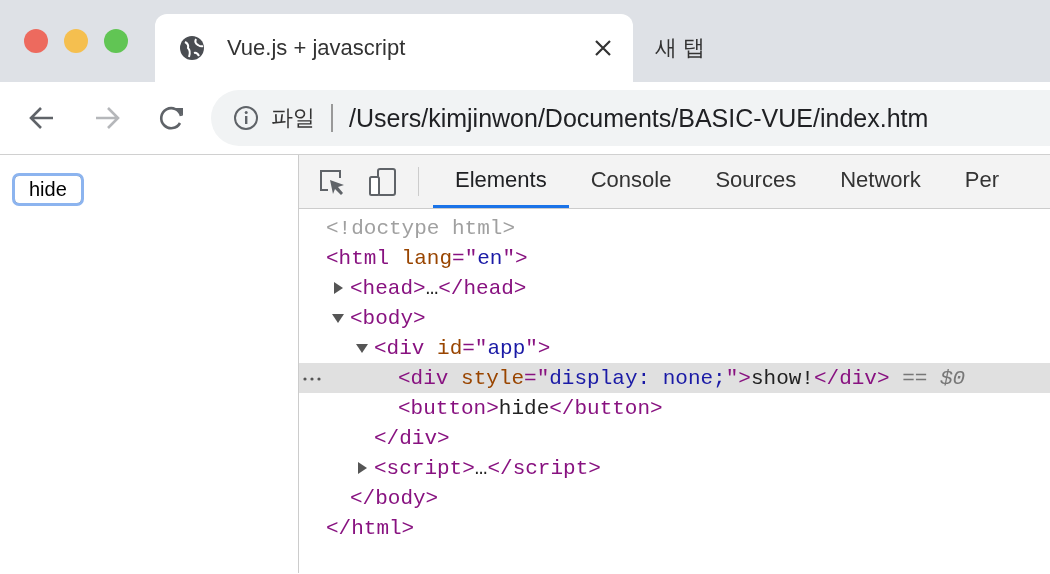 The image size is (1050, 574). I want to click on code-line: <button>hide</button>, so click(530, 408).